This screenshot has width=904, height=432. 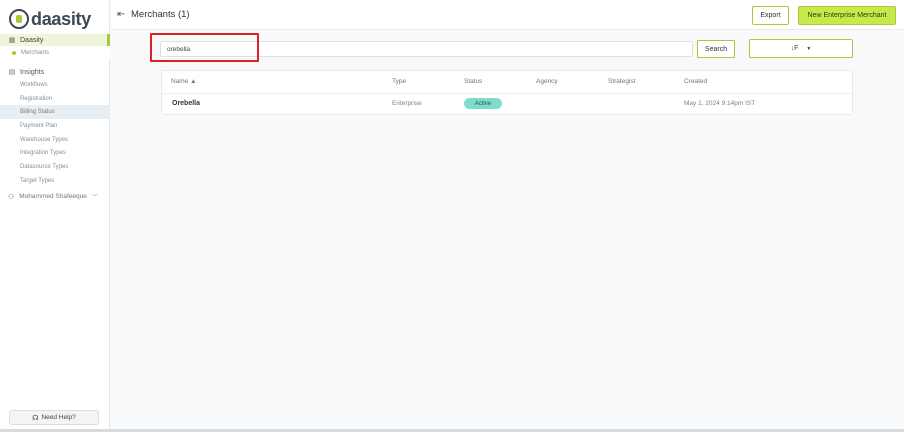 What do you see at coordinates (55, 72) in the screenshot?
I see `sidebar-group-insights: ▤ Insights` at bounding box center [55, 72].